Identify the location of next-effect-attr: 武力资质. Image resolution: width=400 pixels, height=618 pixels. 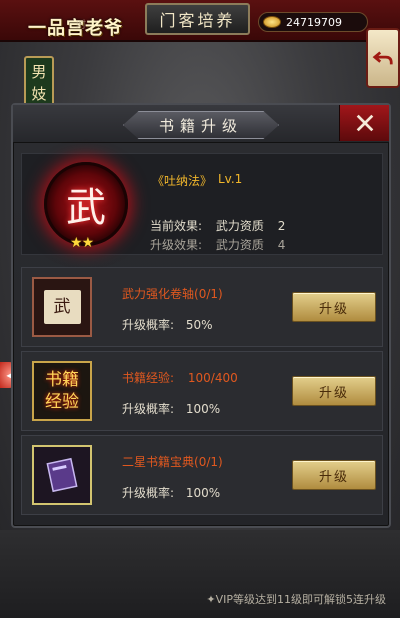
(239, 245).